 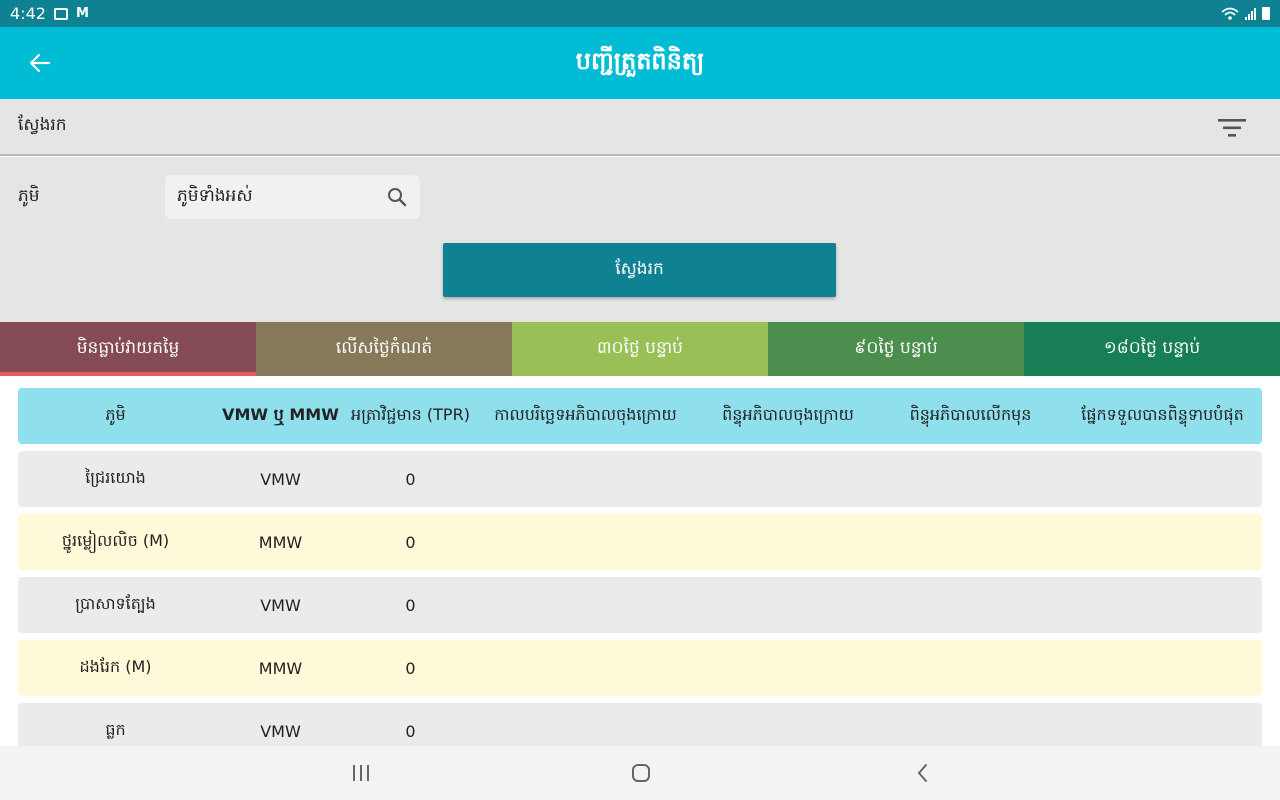 I want to click on header-previous-supervision-score: ពិន្ទុអភិបាលលើកមុន, so click(x=970, y=414).